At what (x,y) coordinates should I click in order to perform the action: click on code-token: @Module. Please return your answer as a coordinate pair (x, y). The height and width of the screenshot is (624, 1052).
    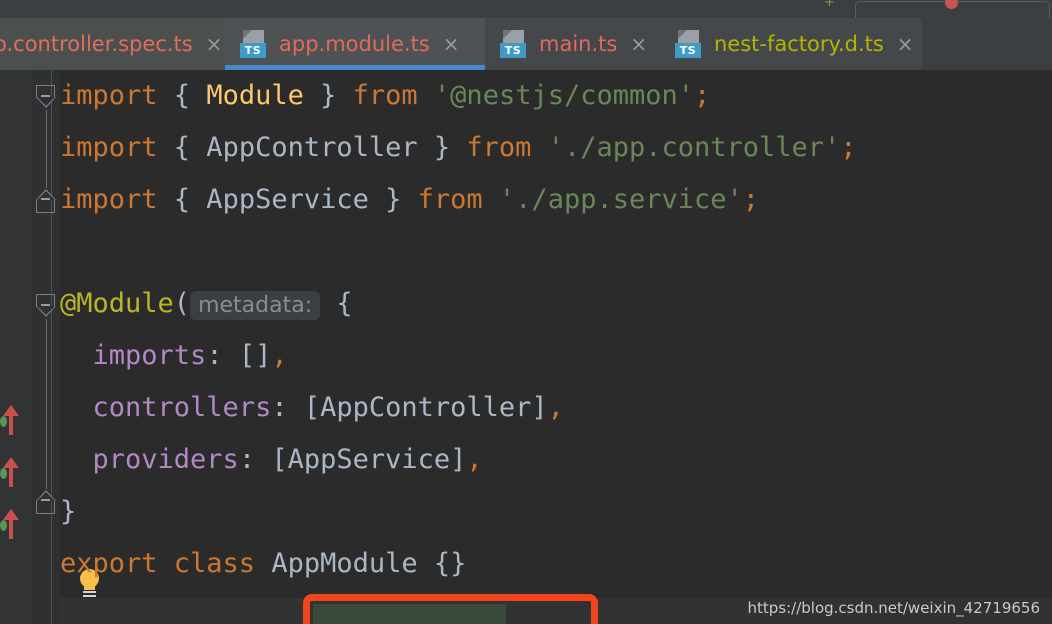
    Looking at the image, I should click on (117, 303).